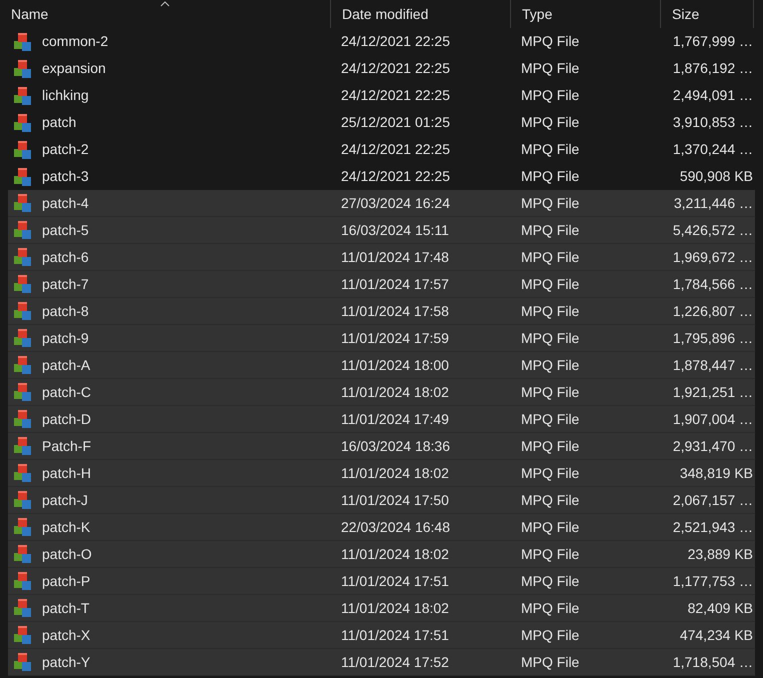  I want to click on date-modified: 16/03/2024 15:11, so click(395, 230).